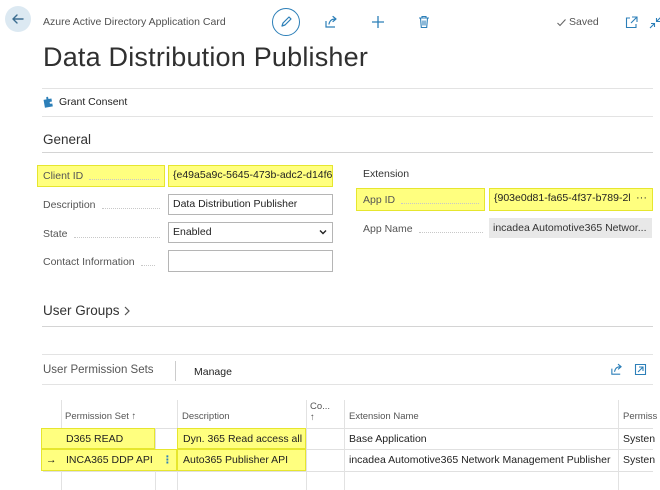 The image size is (660, 490). I want to click on separator, so click(175, 371).